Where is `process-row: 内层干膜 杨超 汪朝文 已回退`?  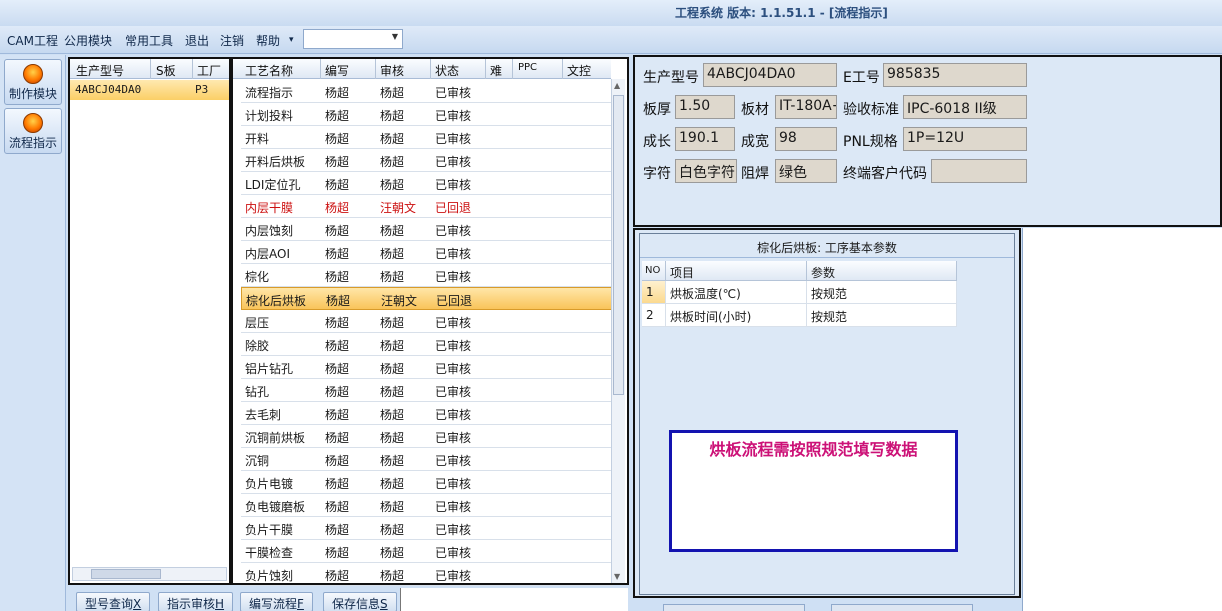
process-row: 内层干膜 杨超 汪朝文 已回退 is located at coordinates (427, 206).